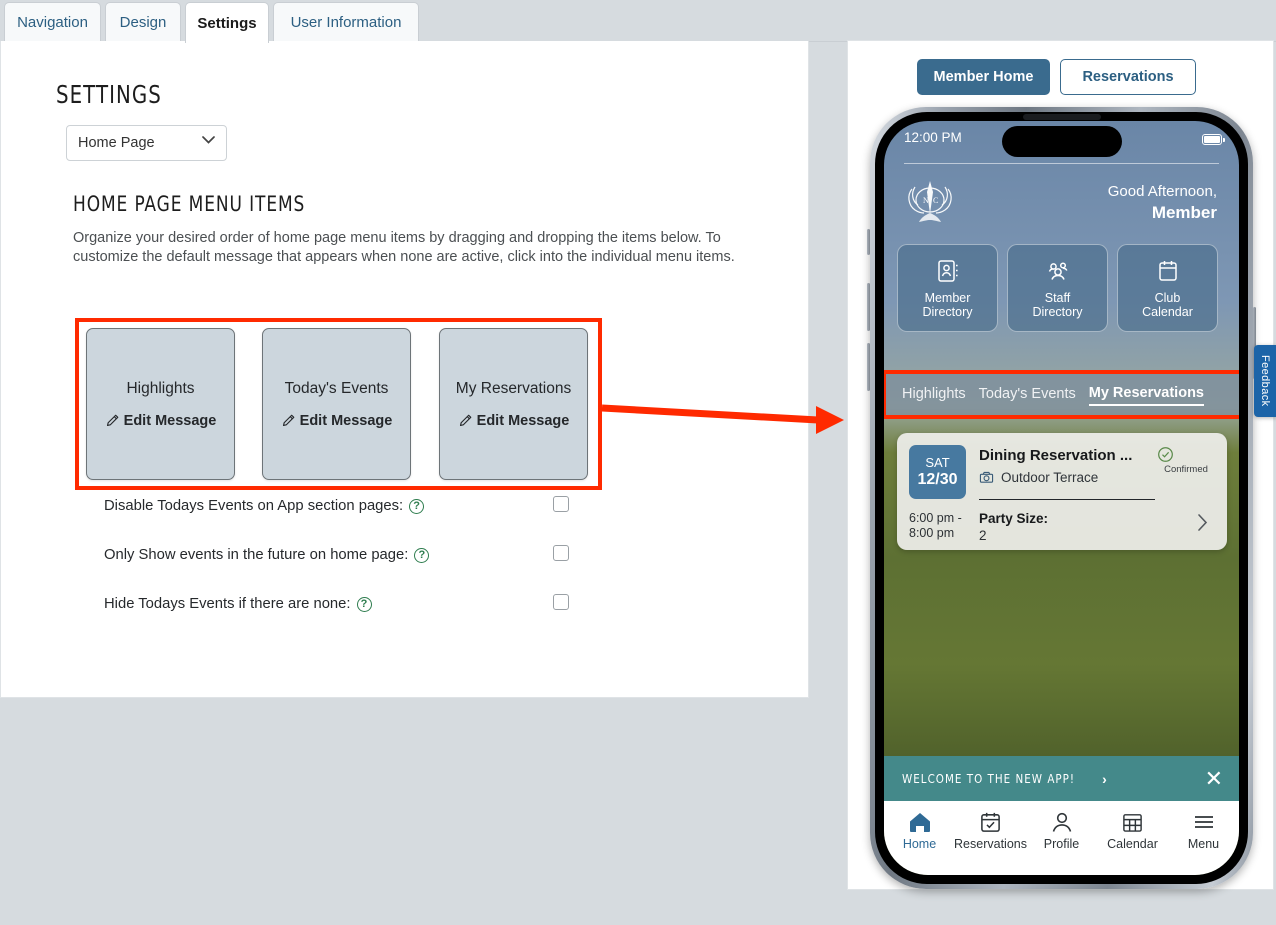 The height and width of the screenshot is (925, 1276). I want to click on status-badge: Confirmed, so click(1186, 460).